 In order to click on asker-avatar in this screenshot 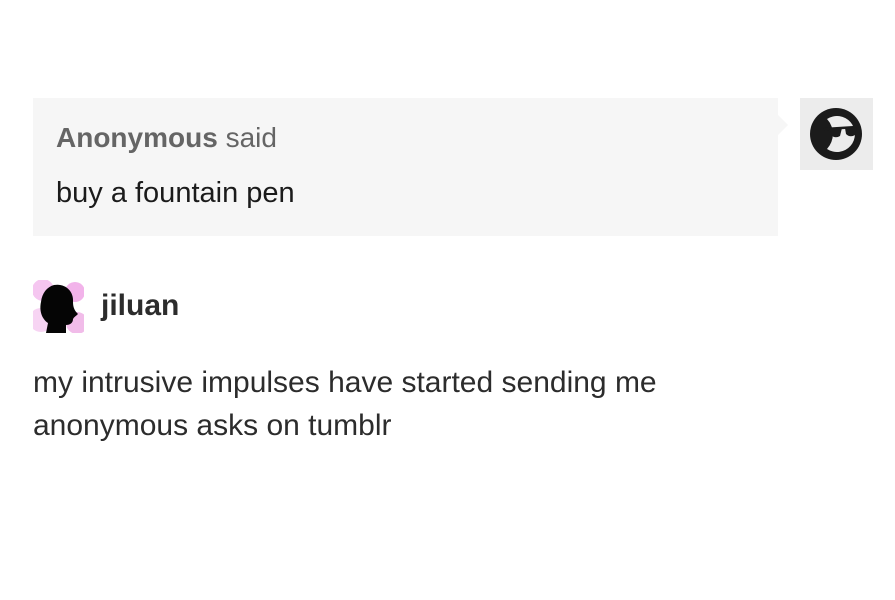, I will do `click(836, 134)`.